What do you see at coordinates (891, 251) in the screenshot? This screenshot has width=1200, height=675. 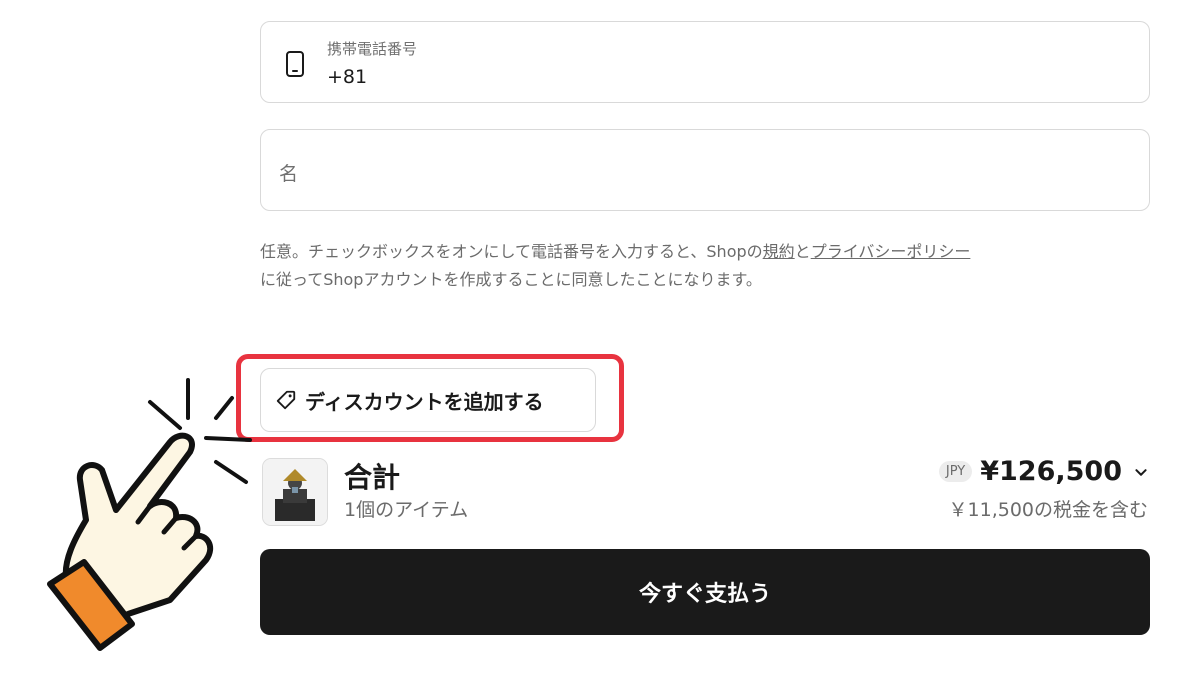 I see `privacy-policy-link: プライバシーポリシー` at bounding box center [891, 251].